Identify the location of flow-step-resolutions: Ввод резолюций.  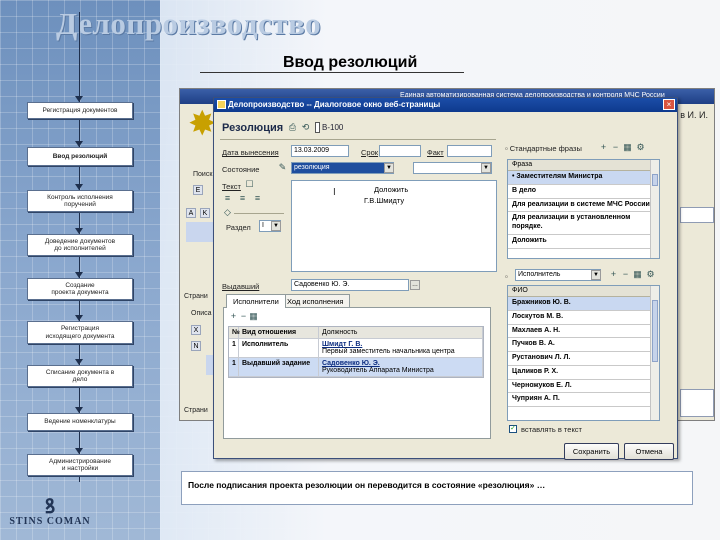
(80, 156).